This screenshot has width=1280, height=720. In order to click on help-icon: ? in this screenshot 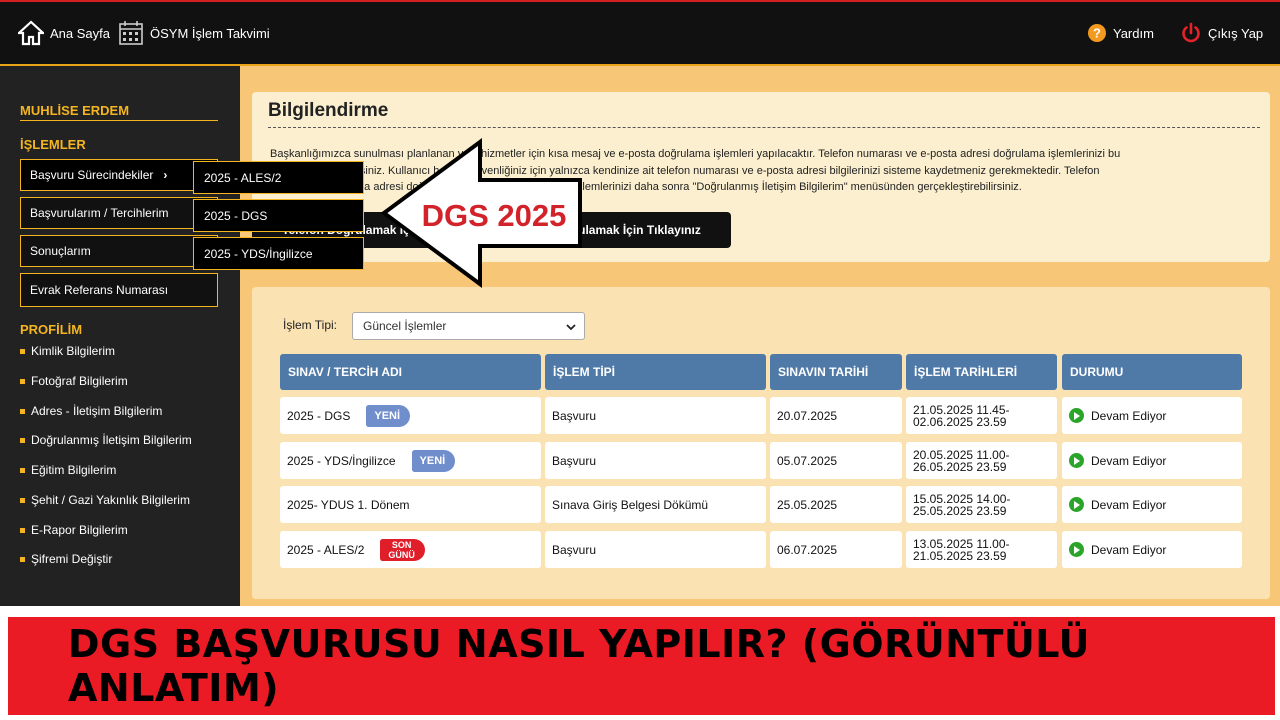, I will do `click(1097, 33)`.